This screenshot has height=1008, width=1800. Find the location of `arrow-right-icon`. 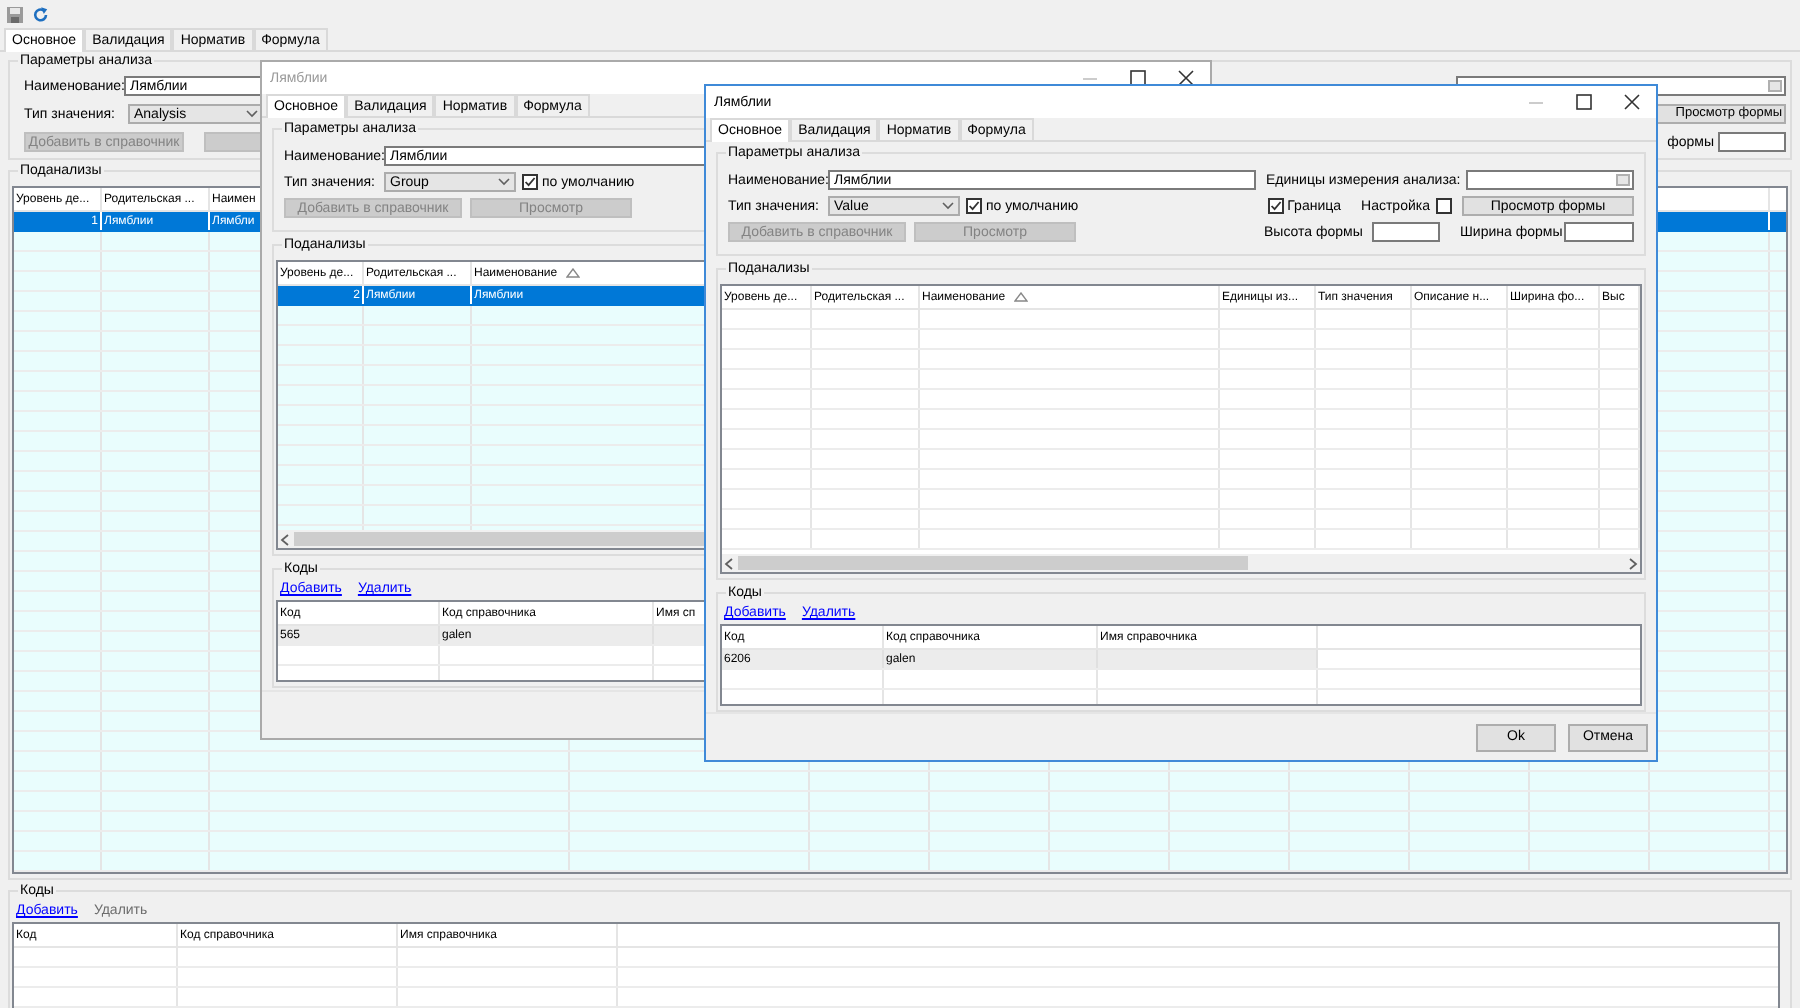

arrow-right-icon is located at coordinates (1633, 563).